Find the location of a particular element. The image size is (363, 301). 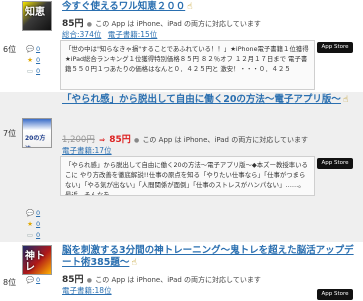

app-icon: 20の方法 is located at coordinates (37, 133).